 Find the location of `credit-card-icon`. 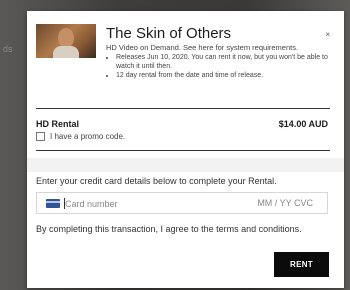

credit-card-icon is located at coordinates (53, 203).